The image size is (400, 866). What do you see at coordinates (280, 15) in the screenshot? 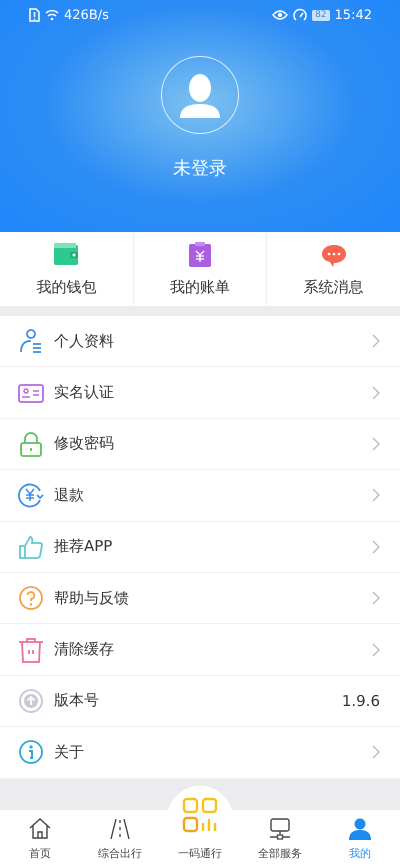
I see `eye-icon` at bounding box center [280, 15].